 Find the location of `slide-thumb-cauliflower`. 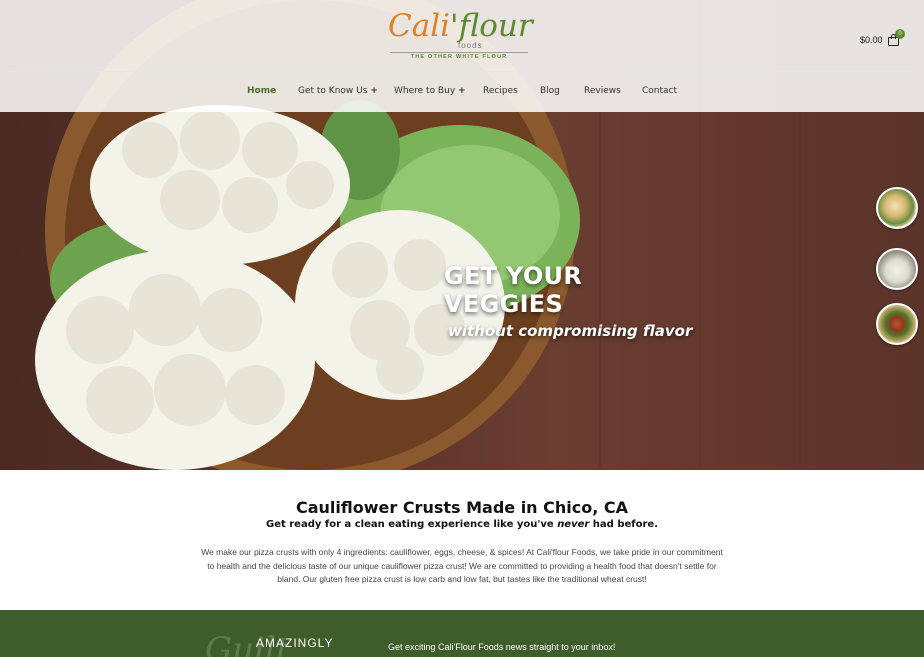

slide-thumb-cauliflower is located at coordinates (897, 269).